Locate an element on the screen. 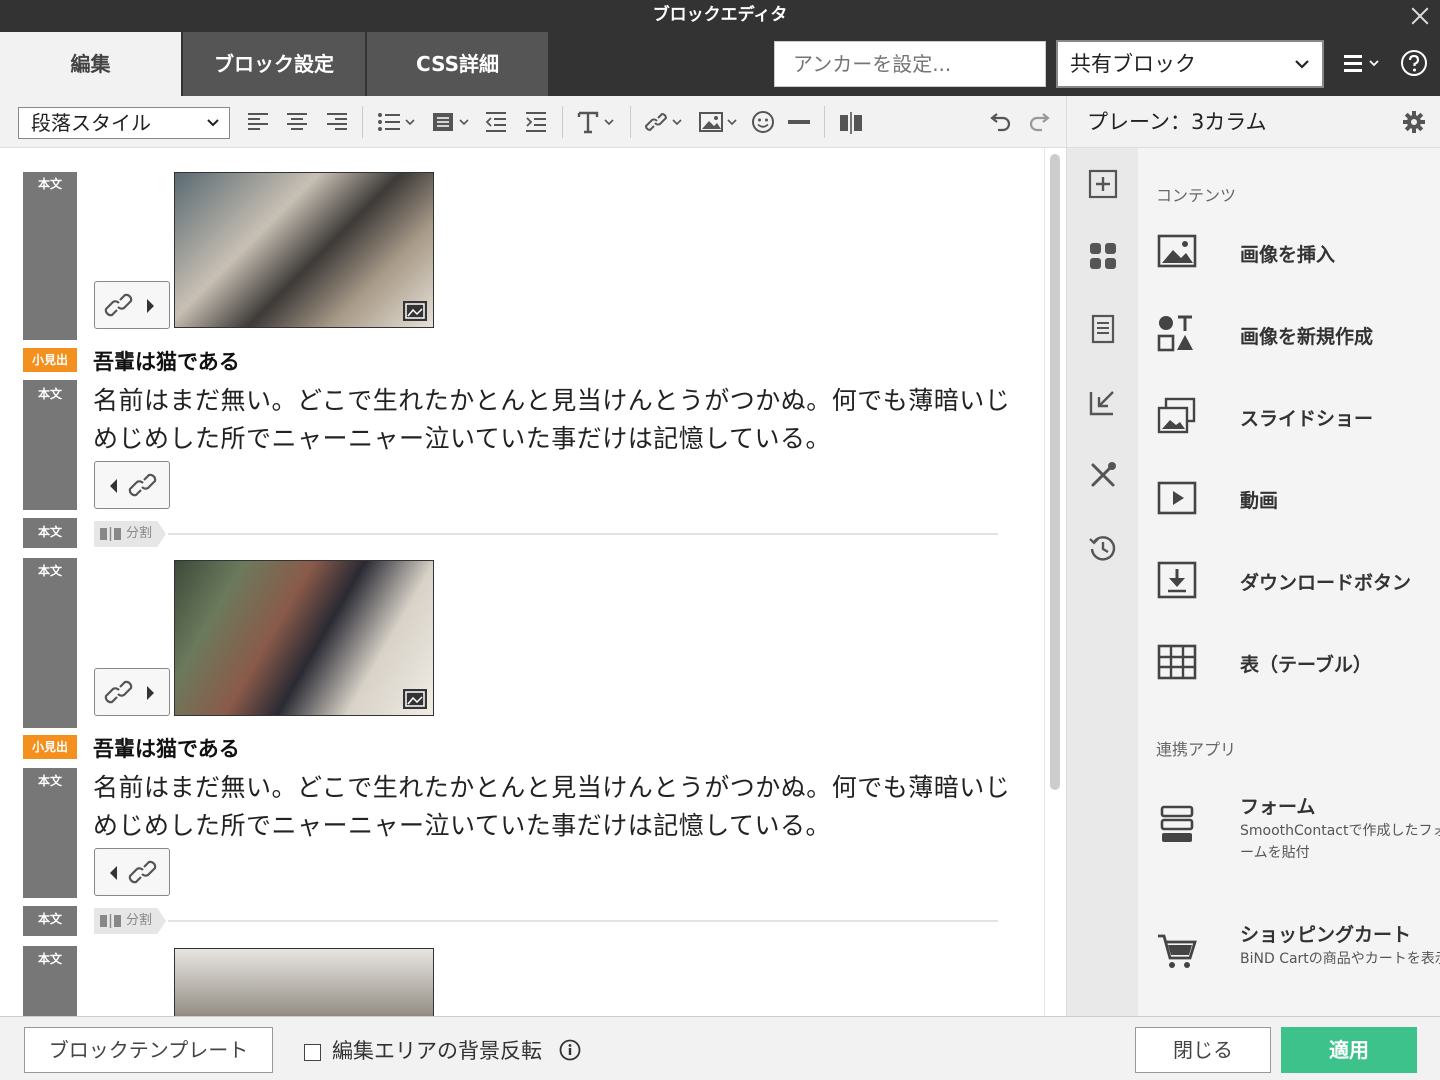 The width and height of the screenshot is (1440, 1080). video-icon is located at coordinates (1177, 498).